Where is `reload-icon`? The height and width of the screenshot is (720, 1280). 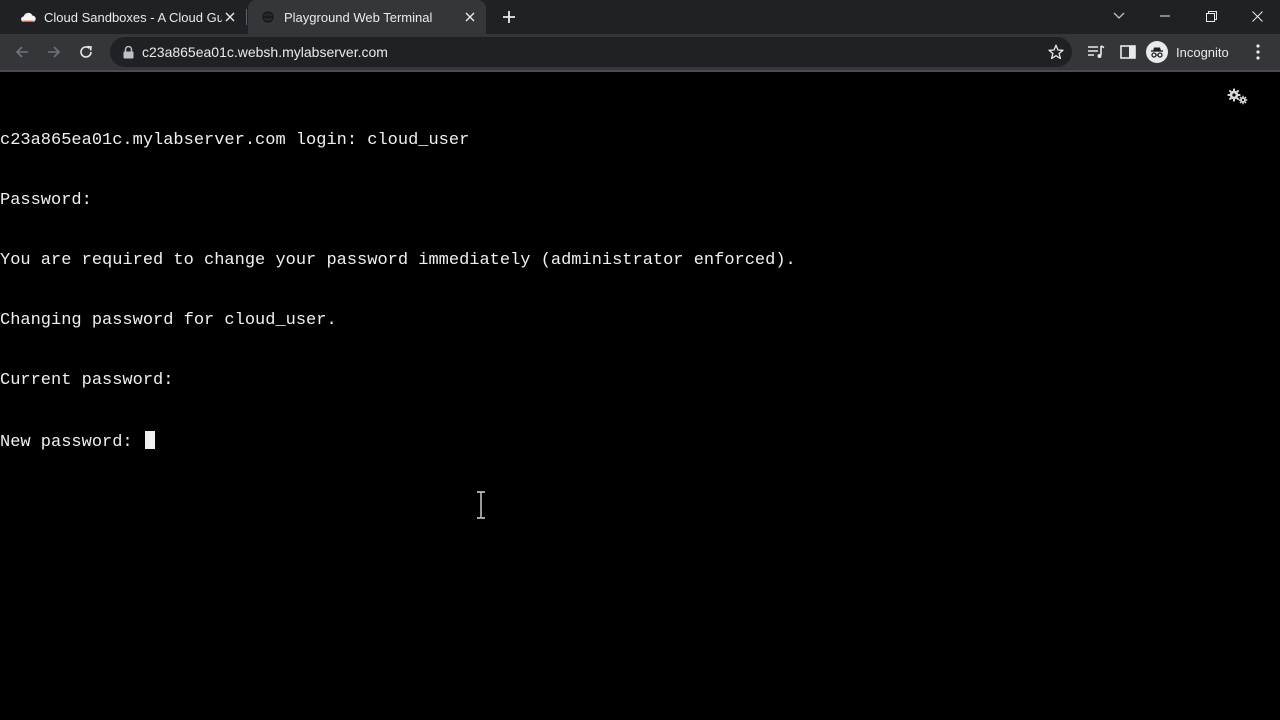
reload-icon is located at coordinates (86, 51).